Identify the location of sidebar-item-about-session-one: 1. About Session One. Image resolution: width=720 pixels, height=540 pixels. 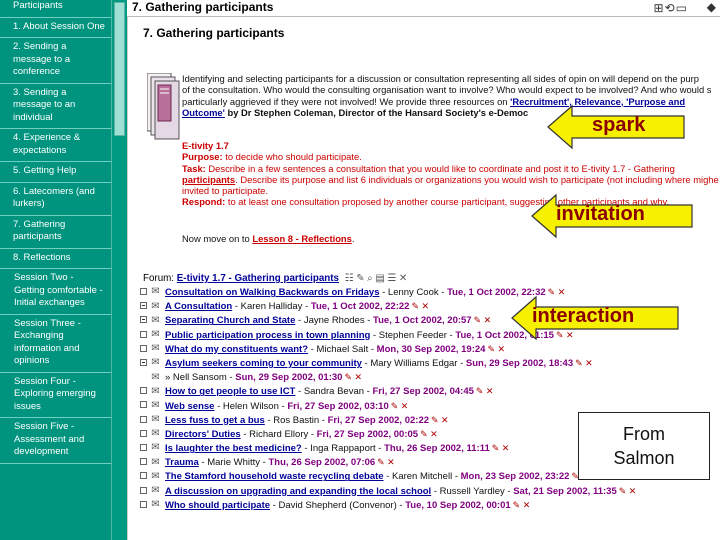
(55, 28).